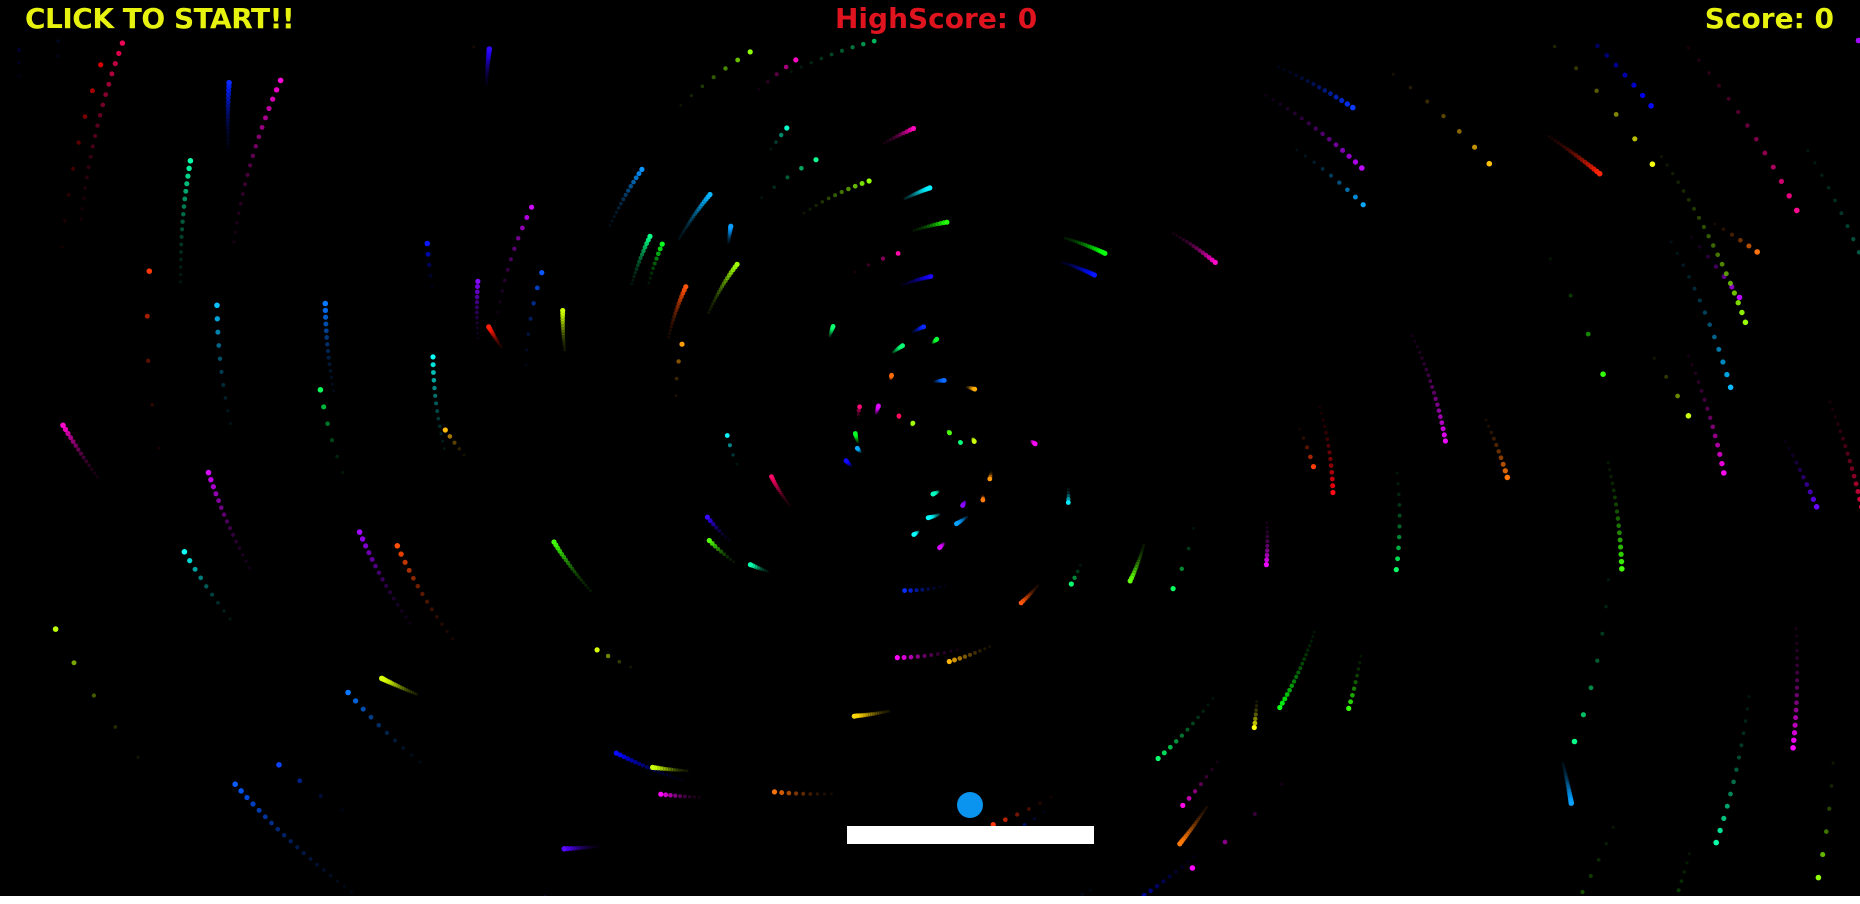 Image resolution: width=1860 pixels, height=904 pixels. I want to click on click-to-start-label: CLICK TO START!!, so click(160, 19).